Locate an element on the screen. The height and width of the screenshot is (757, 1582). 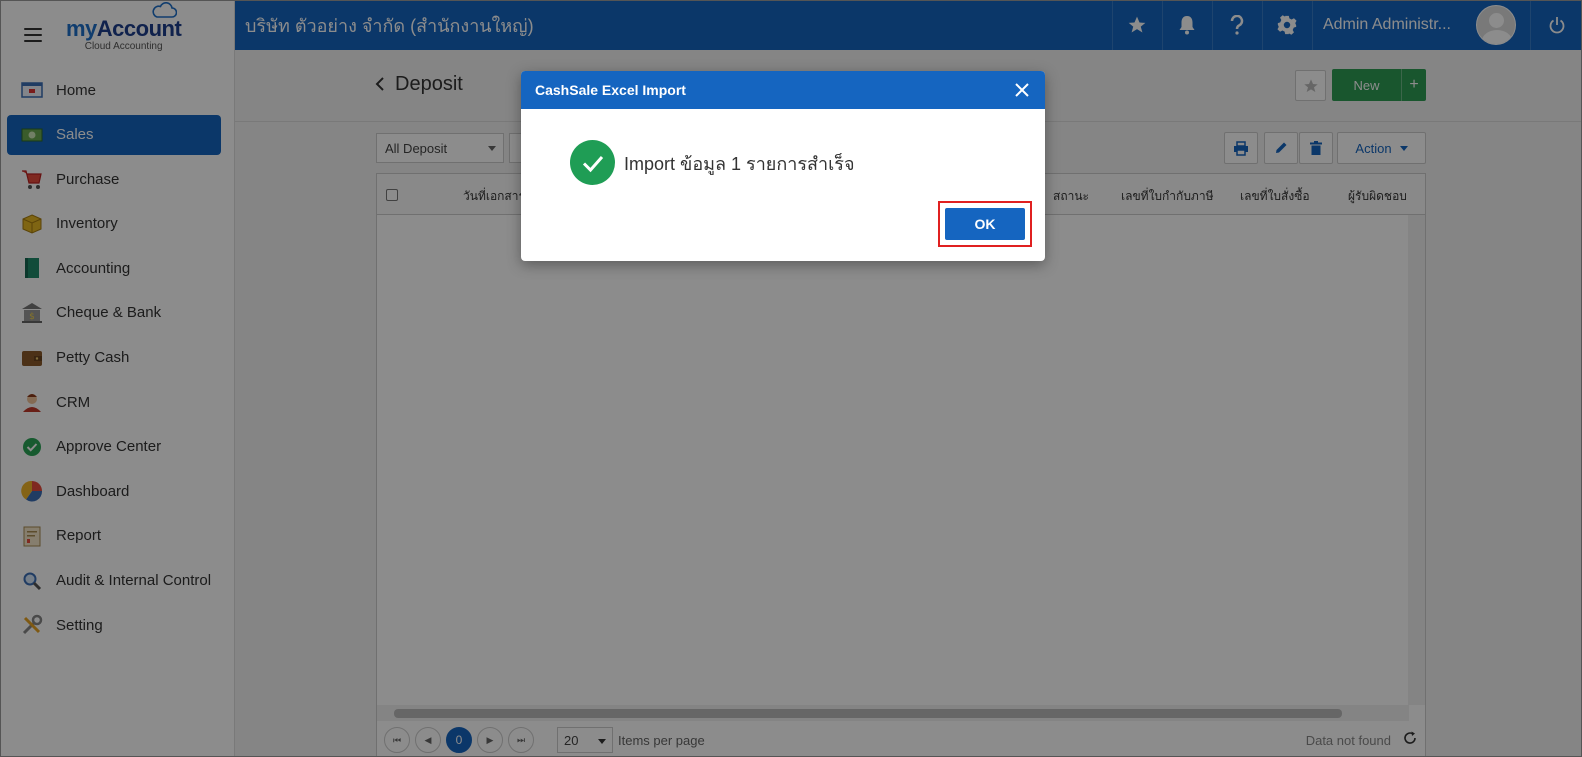
ok-button: OK is located at coordinates (985, 224).